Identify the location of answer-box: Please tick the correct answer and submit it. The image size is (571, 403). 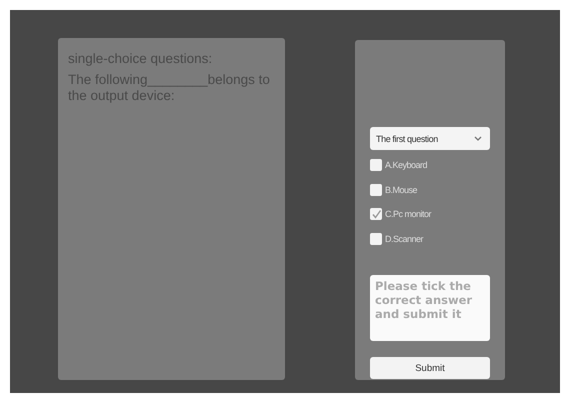
(430, 308).